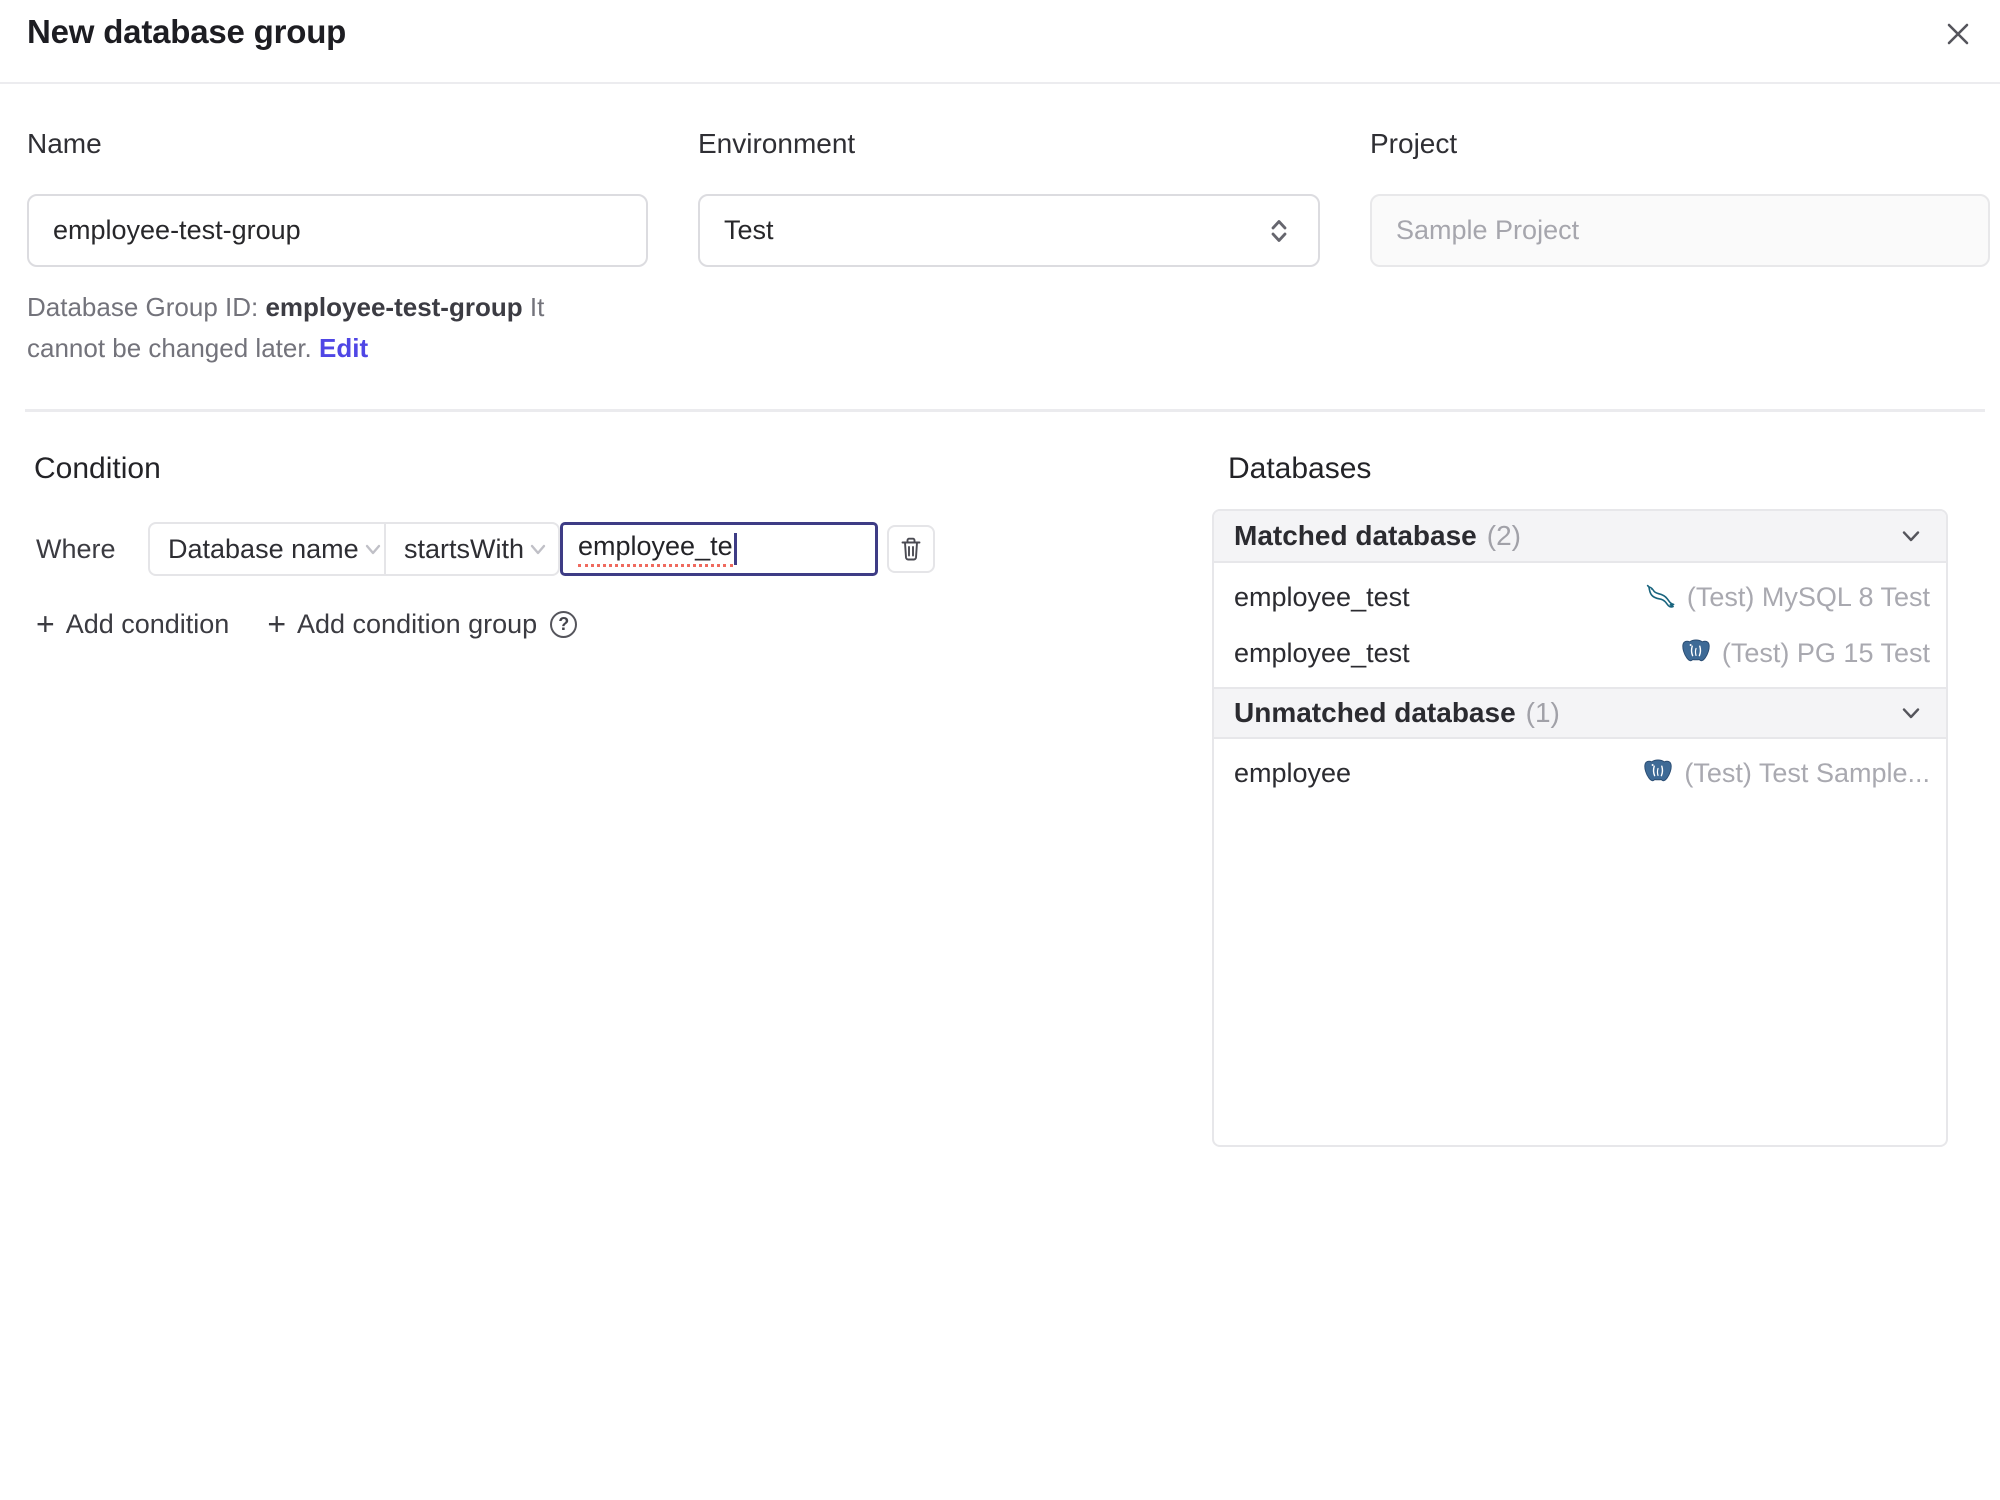 The width and height of the screenshot is (2000, 1500). I want to click on condition-value-input: employee_te, so click(719, 549).